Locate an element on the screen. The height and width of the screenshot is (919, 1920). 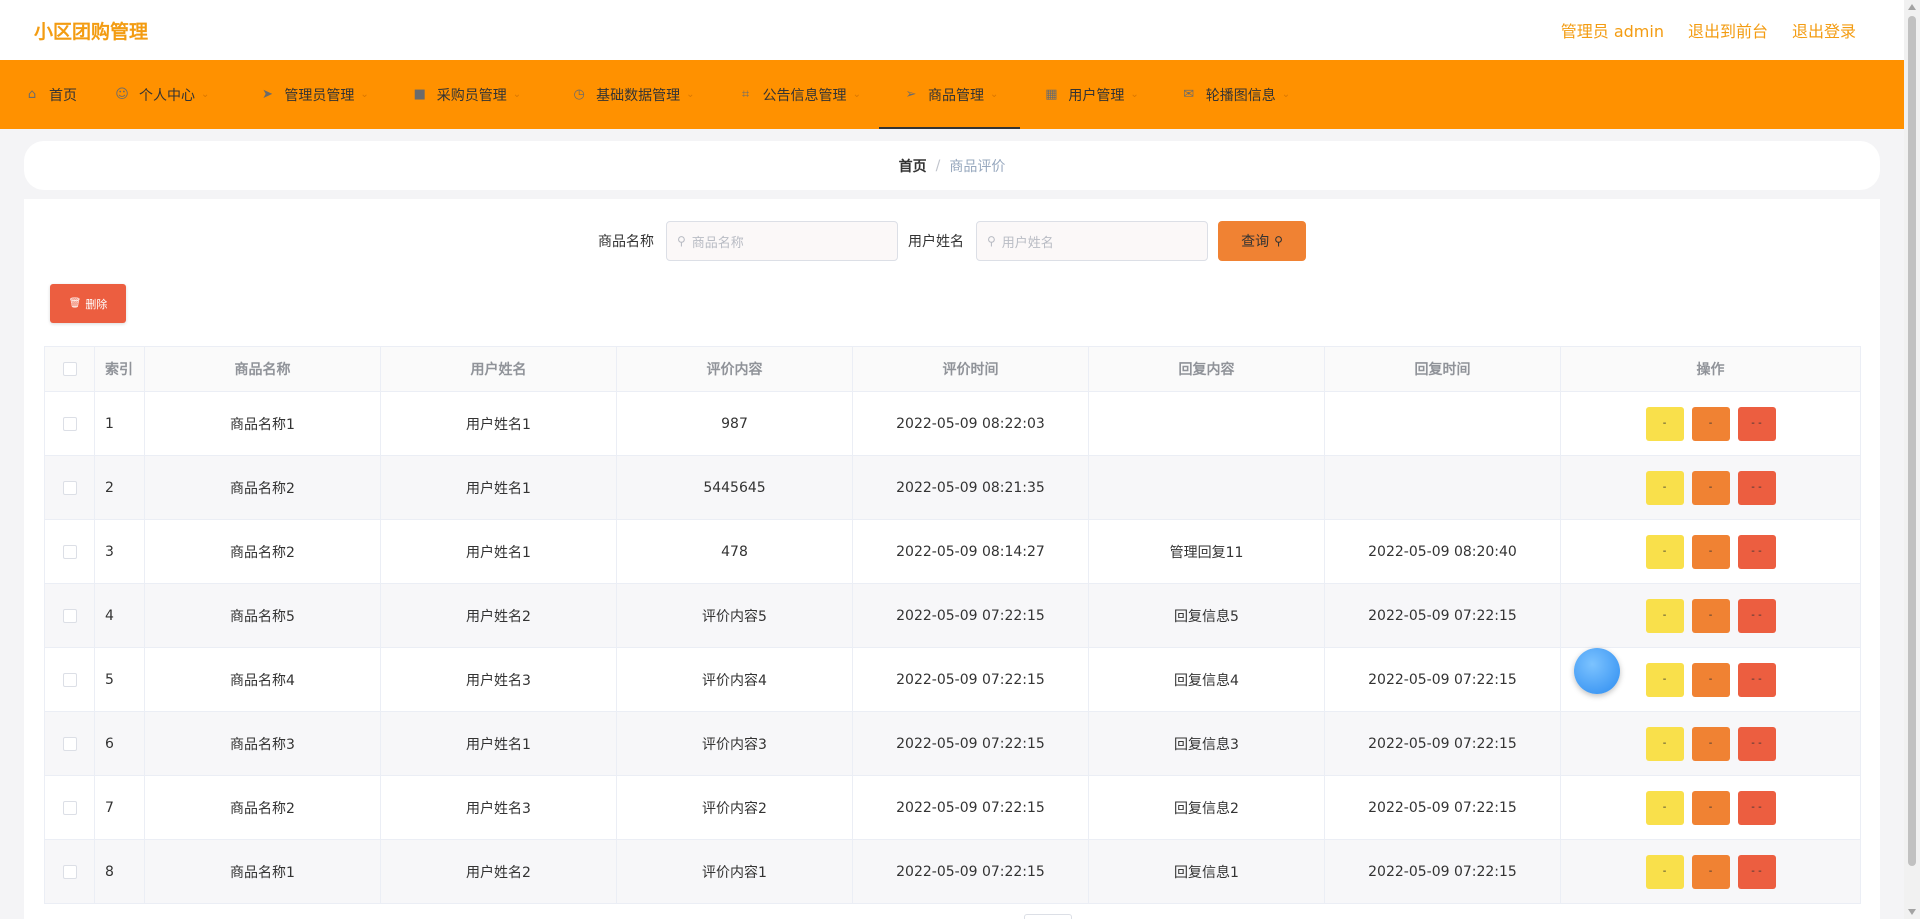
pagination is located at coordinates (1048, 916).